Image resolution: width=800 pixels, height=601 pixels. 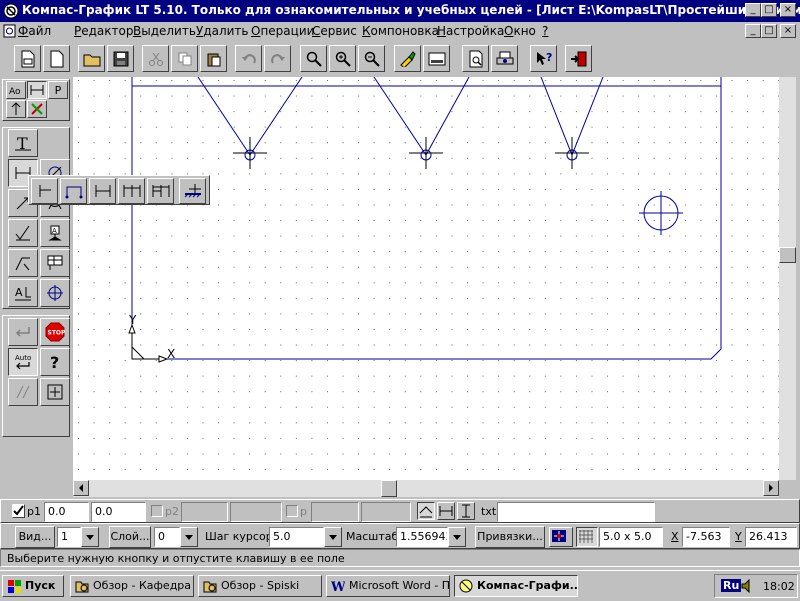 What do you see at coordinates (545, 31) in the screenshot?
I see `menu-help: ?` at bounding box center [545, 31].